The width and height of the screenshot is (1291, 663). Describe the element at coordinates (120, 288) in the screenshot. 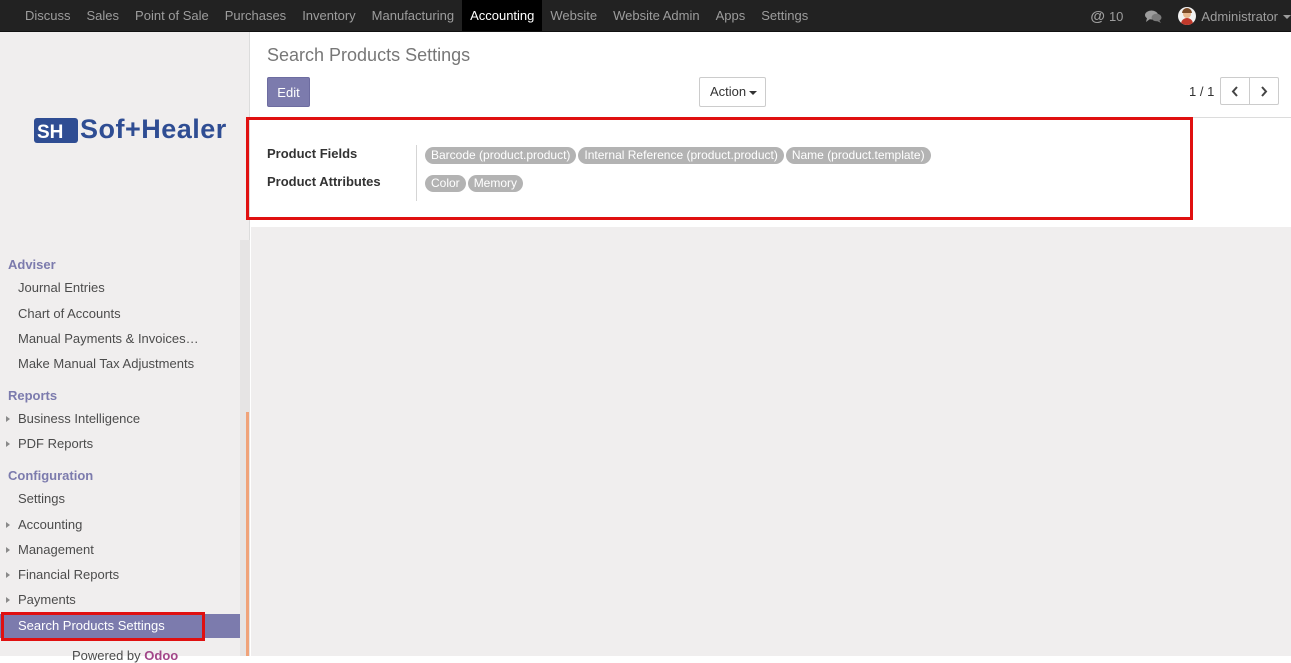

I see `sidebar-item-journal-entries: Journal Entries` at that location.